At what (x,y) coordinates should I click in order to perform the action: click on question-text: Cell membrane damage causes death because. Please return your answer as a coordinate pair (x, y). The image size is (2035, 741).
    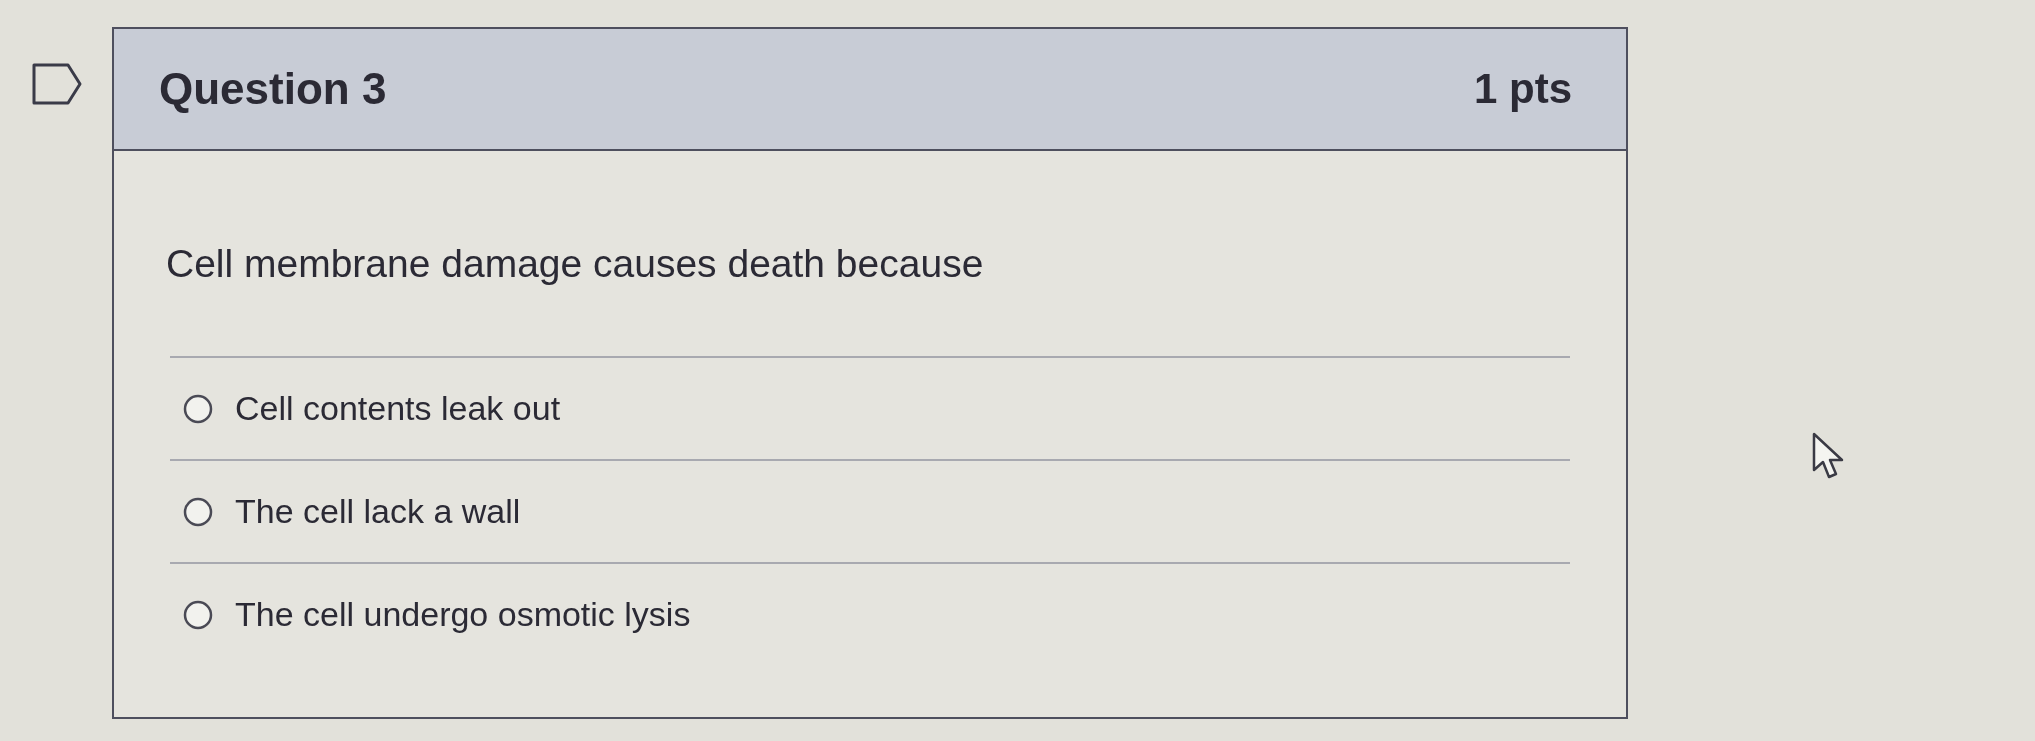
    Looking at the image, I should click on (575, 264).